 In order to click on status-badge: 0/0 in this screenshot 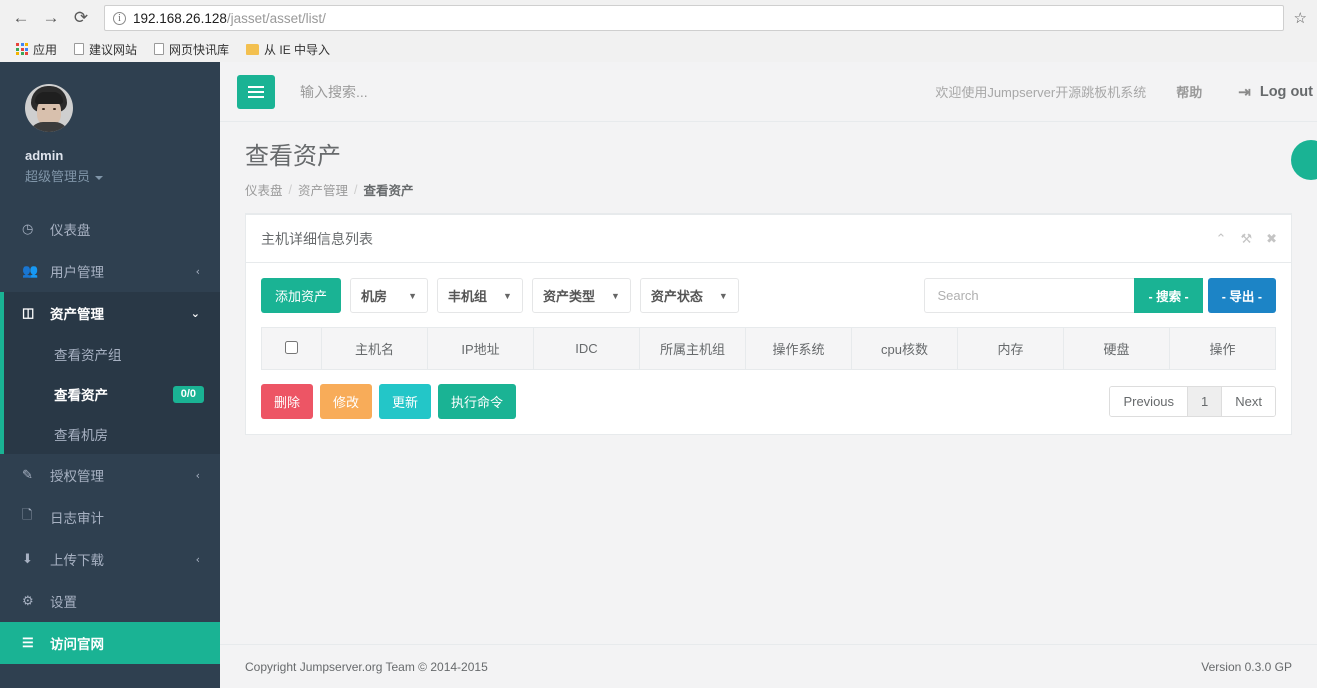, I will do `click(188, 394)`.